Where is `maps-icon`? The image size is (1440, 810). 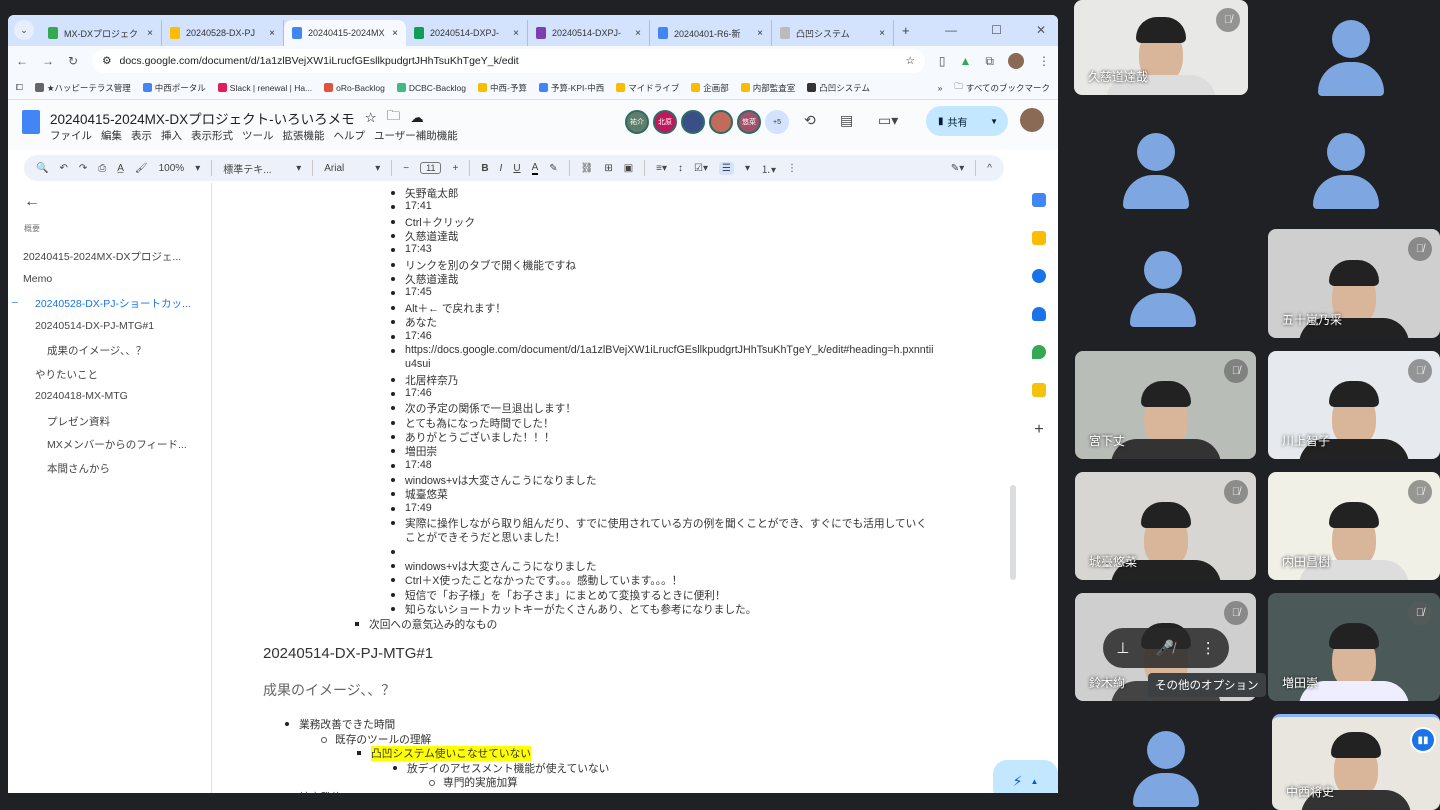
maps-icon is located at coordinates (1039, 352).